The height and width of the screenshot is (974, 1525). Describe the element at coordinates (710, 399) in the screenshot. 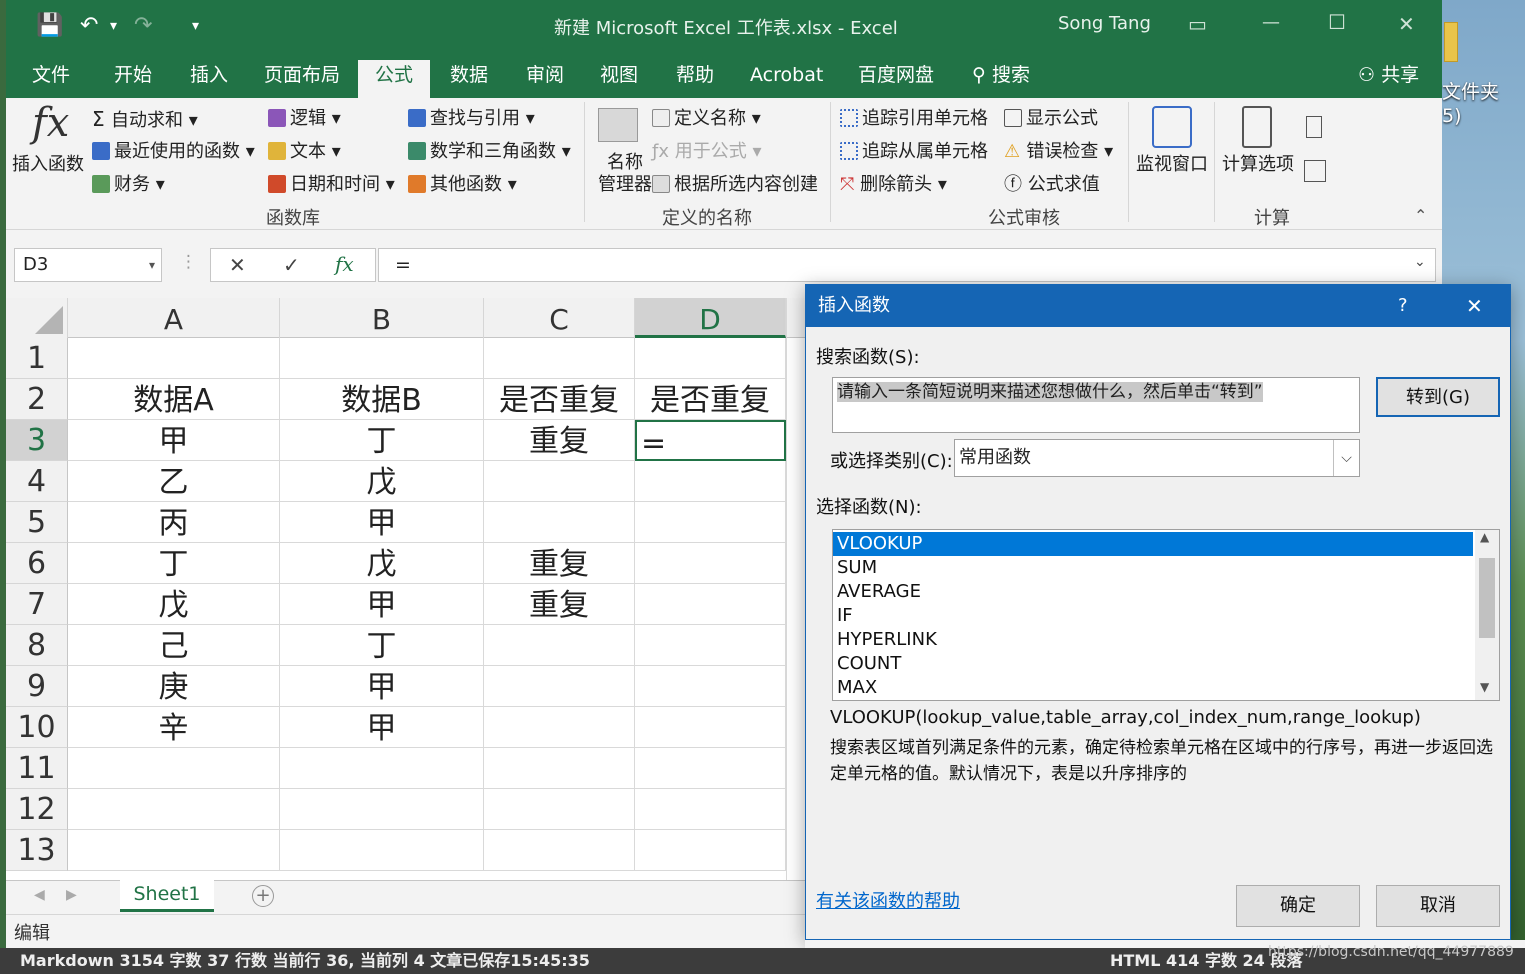

I see `cell-d2: 是否重复` at that location.